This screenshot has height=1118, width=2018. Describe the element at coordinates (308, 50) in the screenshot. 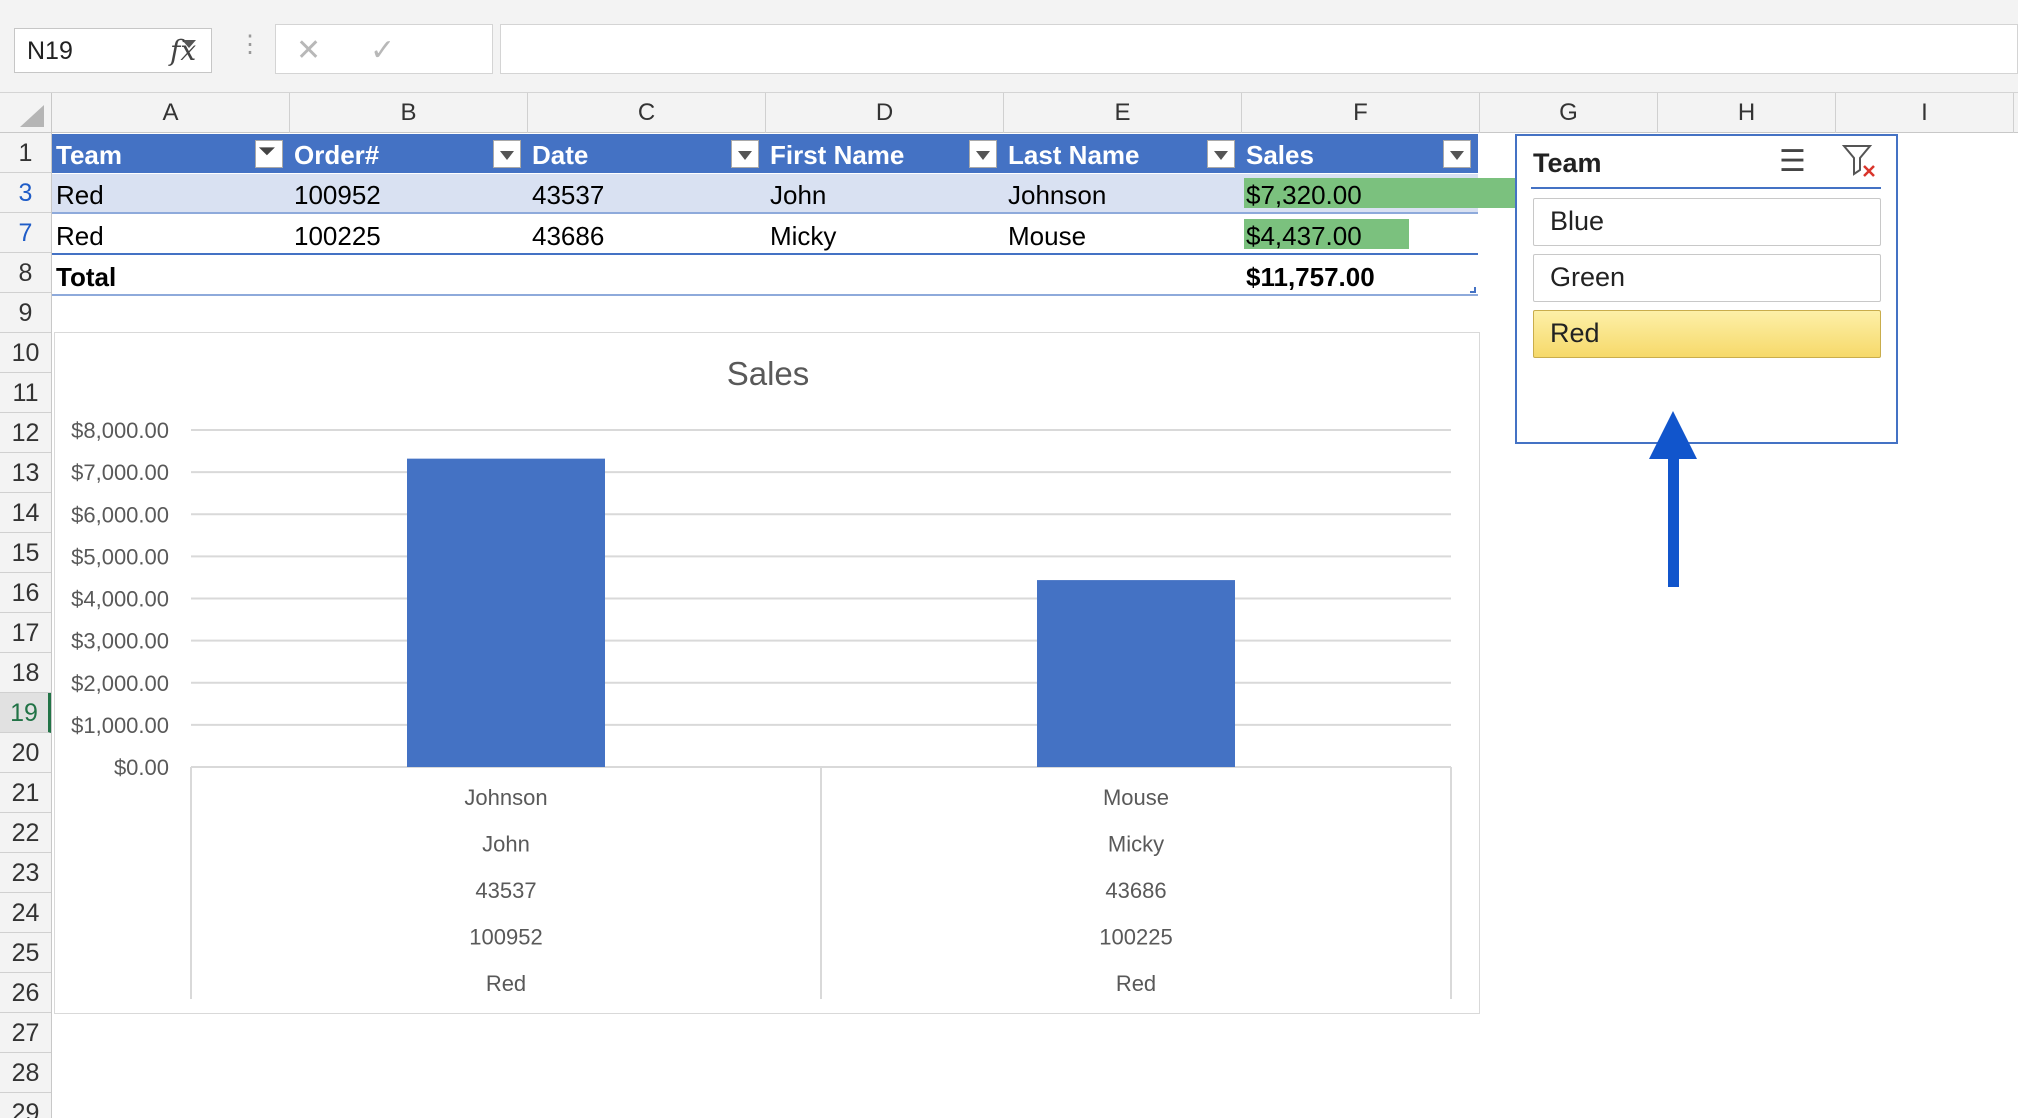

I see `cancel-icon: ✕` at that location.